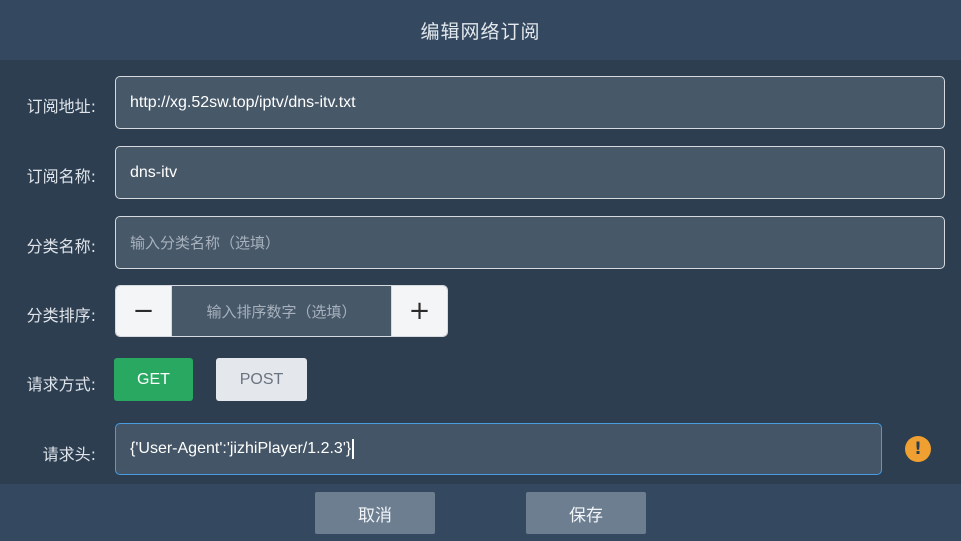 The image size is (961, 541). I want to click on name-label: 订阅名称:, so click(61, 176).